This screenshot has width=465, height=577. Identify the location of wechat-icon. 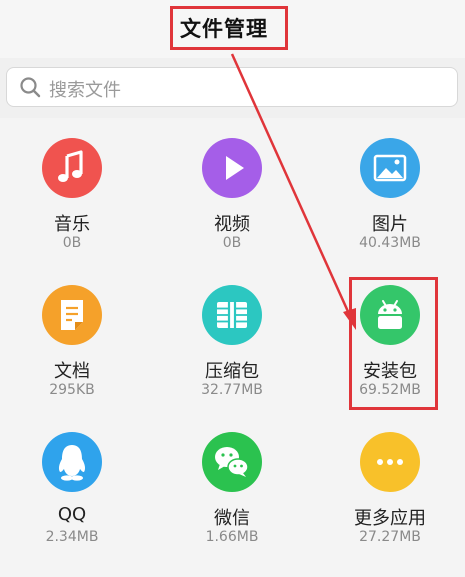
(232, 462).